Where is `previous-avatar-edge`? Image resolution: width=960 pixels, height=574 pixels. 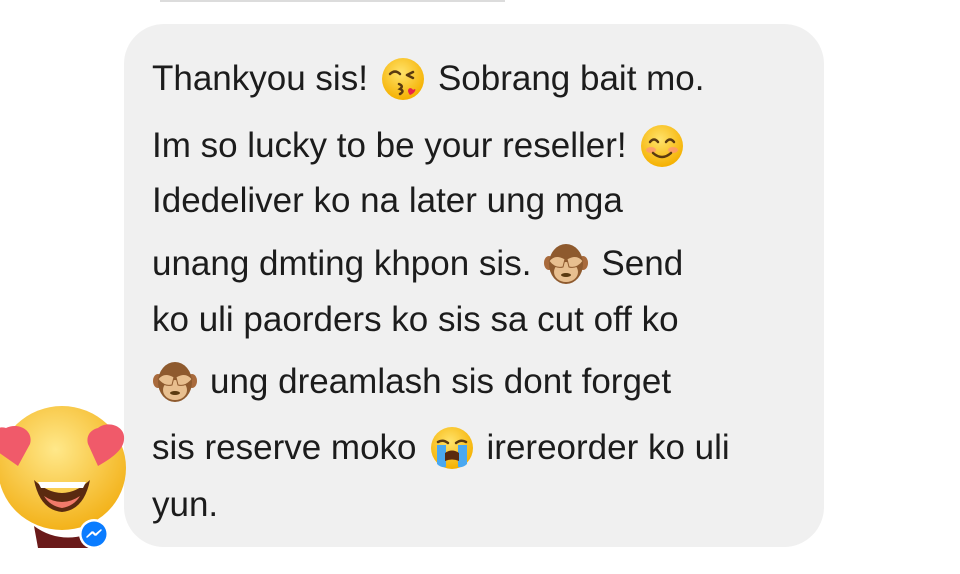 previous-avatar-edge is located at coordinates (81, 1).